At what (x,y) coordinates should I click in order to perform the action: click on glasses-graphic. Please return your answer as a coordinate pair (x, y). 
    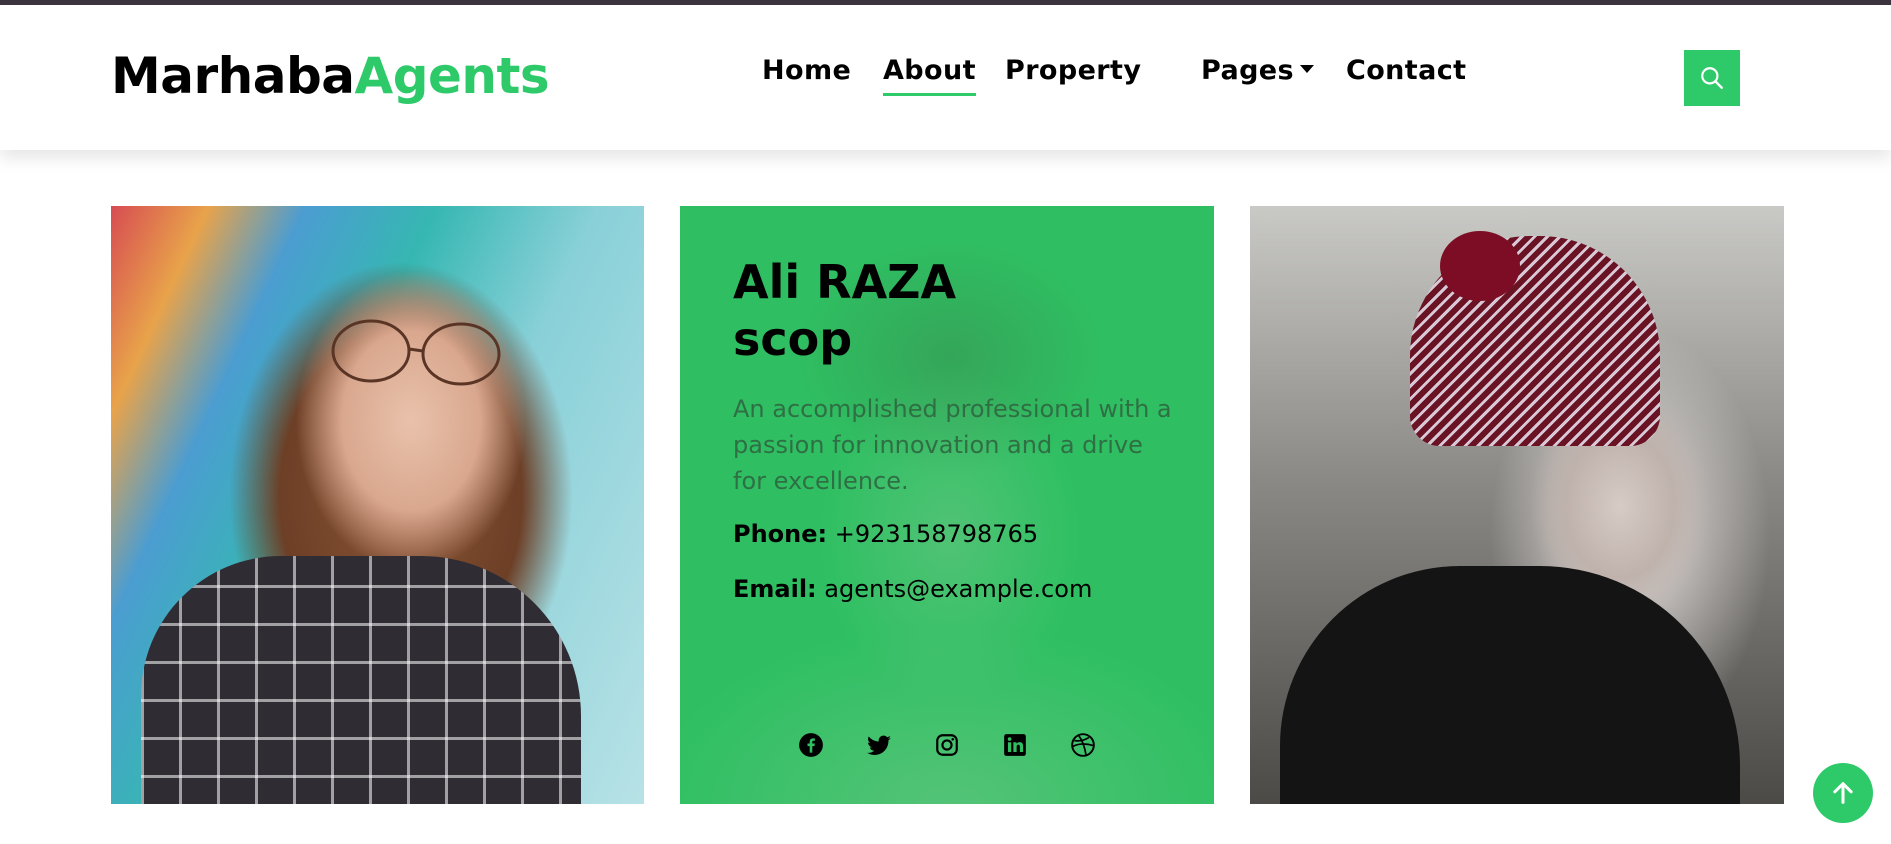
    Looking at the image, I should click on (416, 352).